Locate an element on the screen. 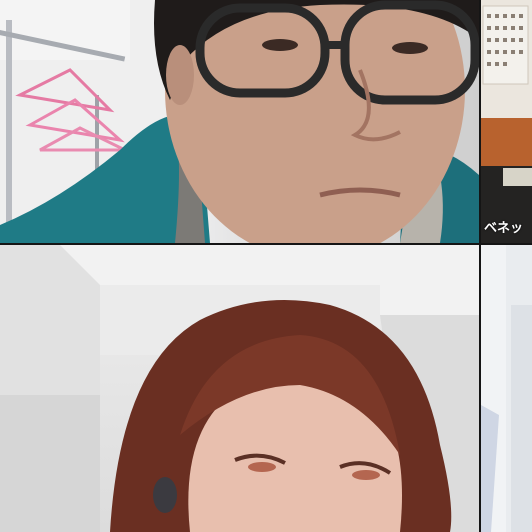  participant-video-tile: ベネッ is located at coordinates (506, 121).